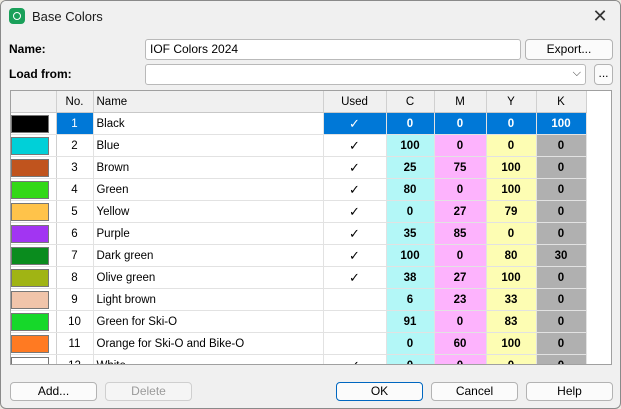  I want to click on cyan-value: 35, so click(410, 233).